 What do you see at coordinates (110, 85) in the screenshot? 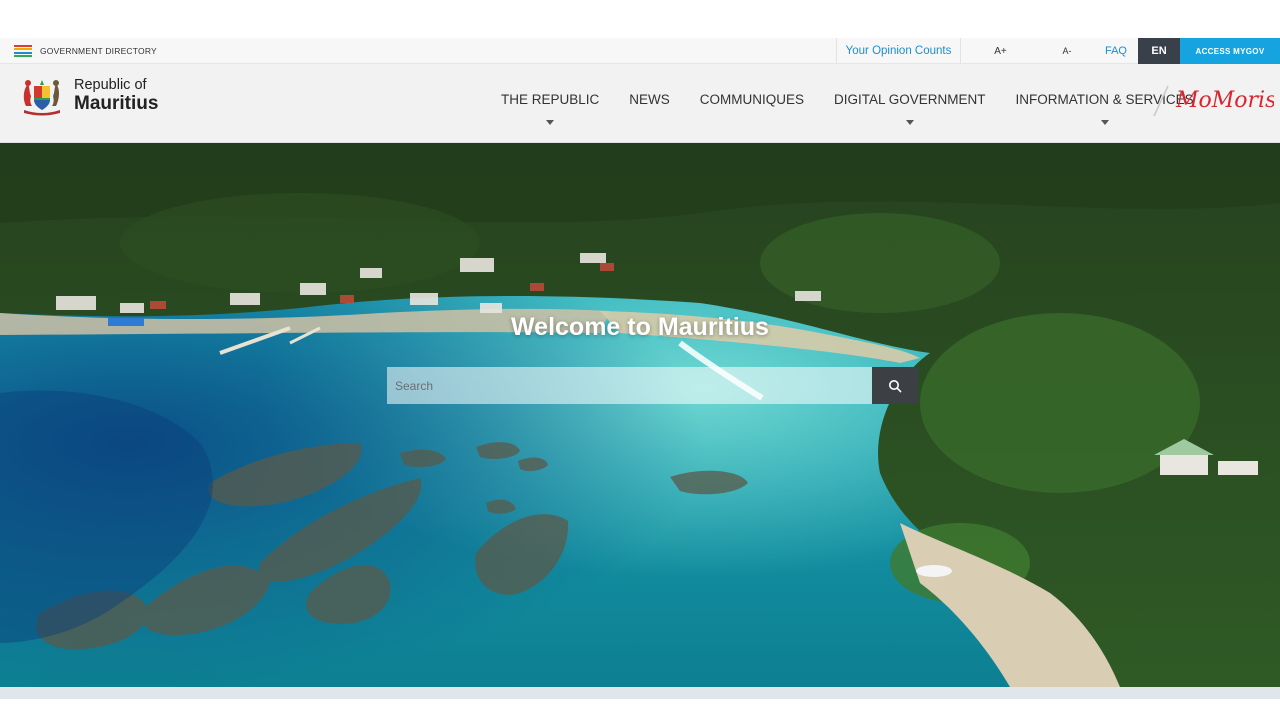
I see `brand-subtitle: Republic of` at bounding box center [110, 85].